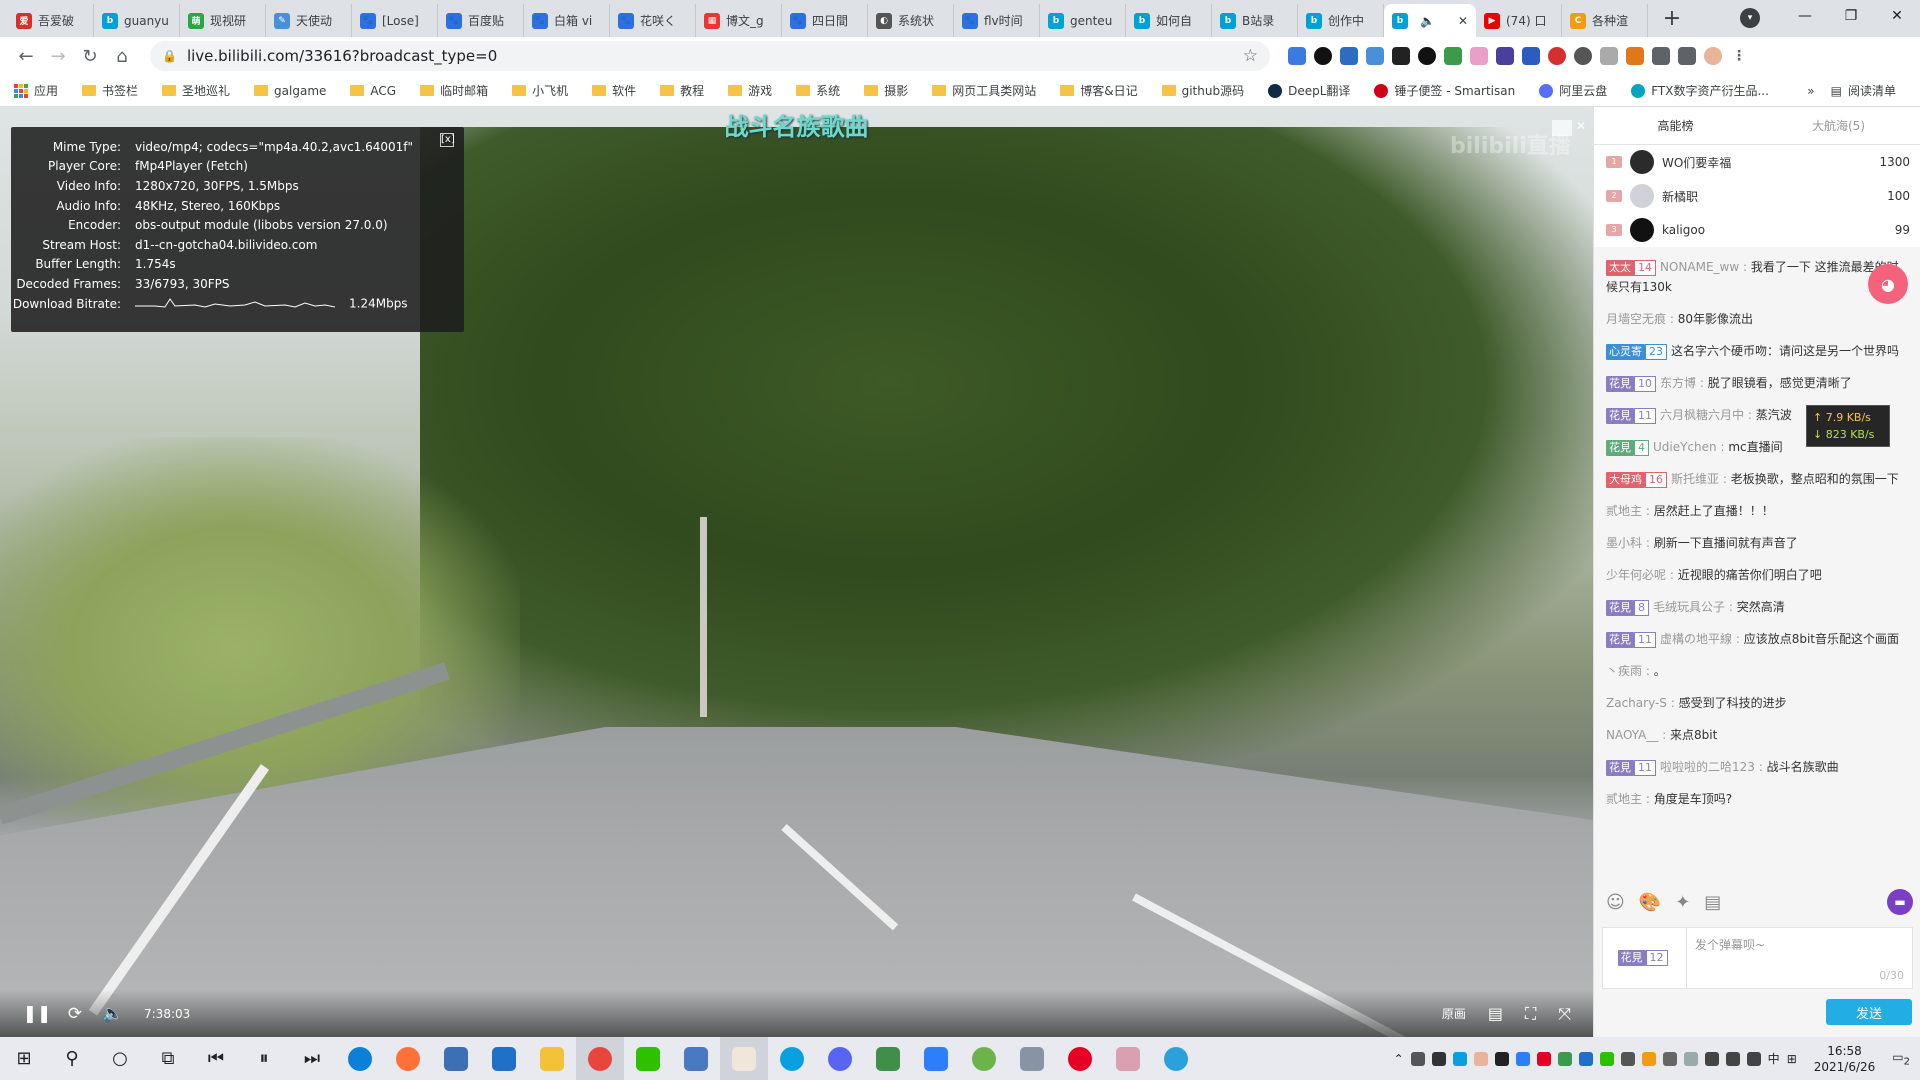 Image resolution: width=1920 pixels, height=1080 pixels. What do you see at coordinates (360, 1058) in the screenshot?
I see `edge-icon` at bounding box center [360, 1058].